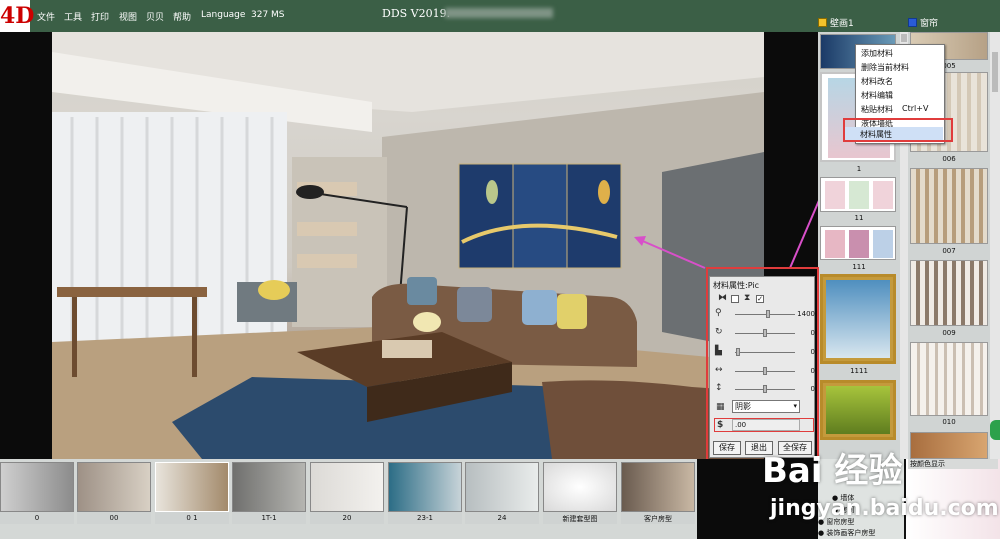  Describe the element at coordinates (658, 519) in the screenshot. I see `room-thumb-label: 客户房型` at that location.